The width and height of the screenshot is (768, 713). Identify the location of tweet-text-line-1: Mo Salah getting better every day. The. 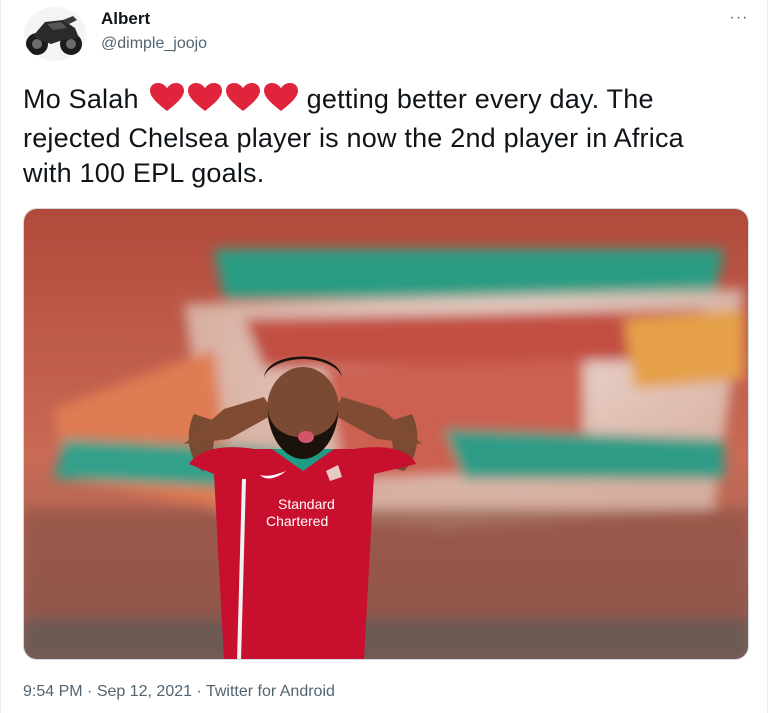
(388, 101).